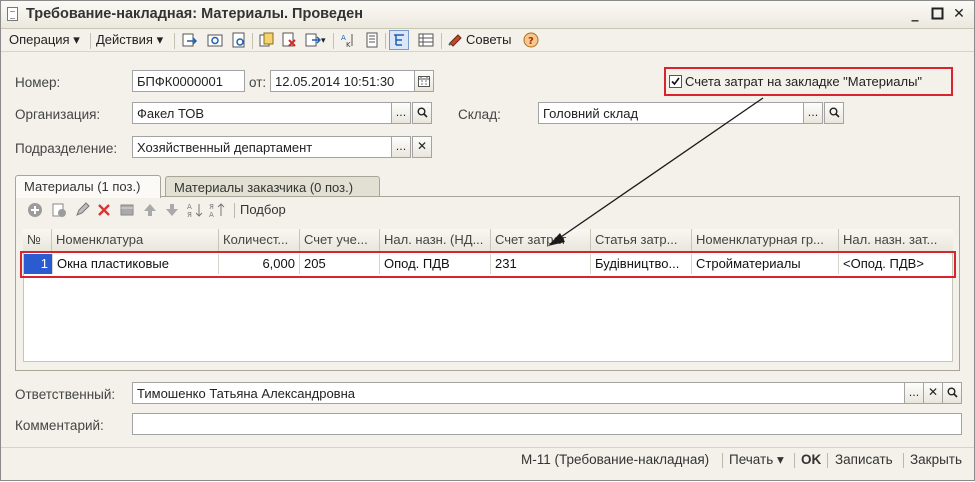  What do you see at coordinates (547, 424) in the screenshot?
I see `comment-field` at bounding box center [547, 424].